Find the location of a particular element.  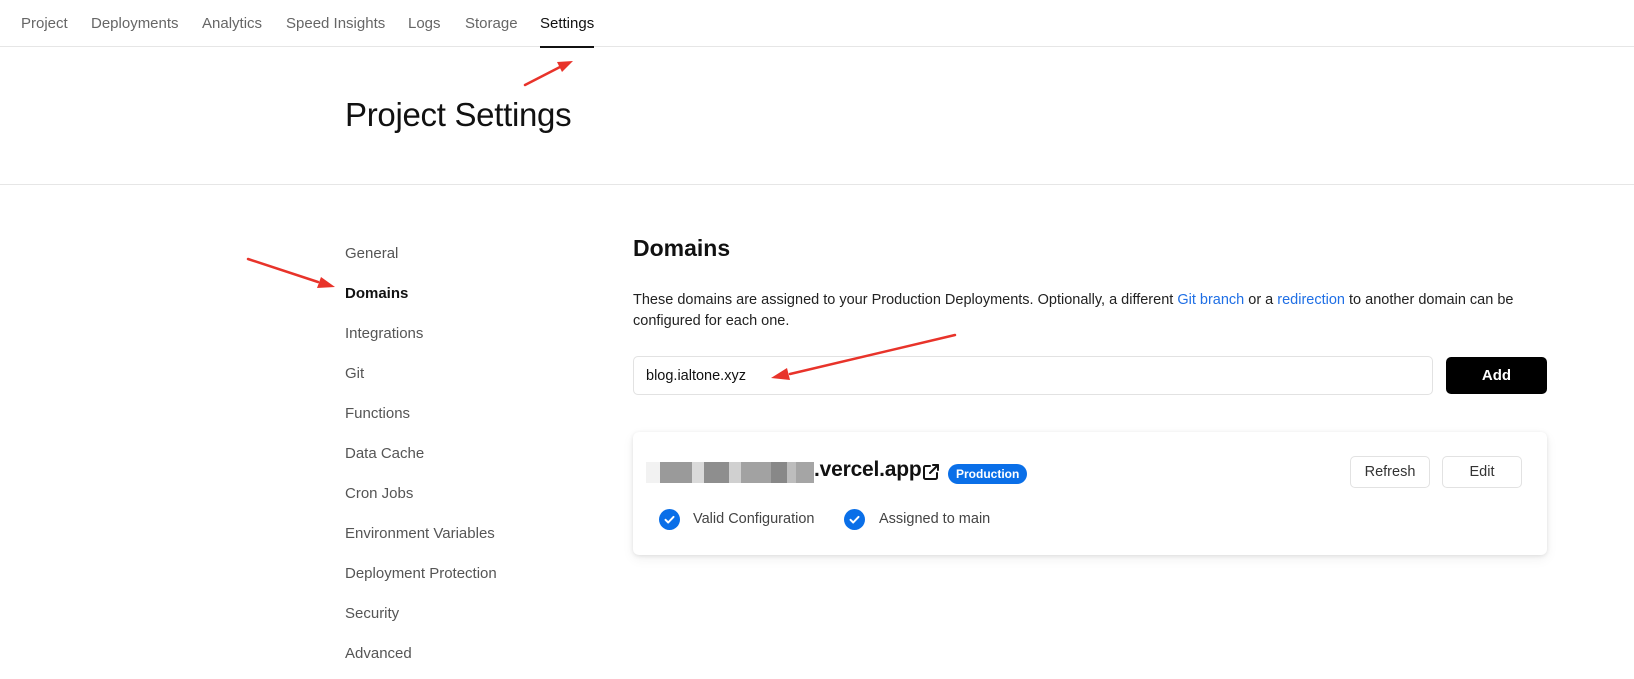

production-badge: Production is located at coordinates (988, 474).